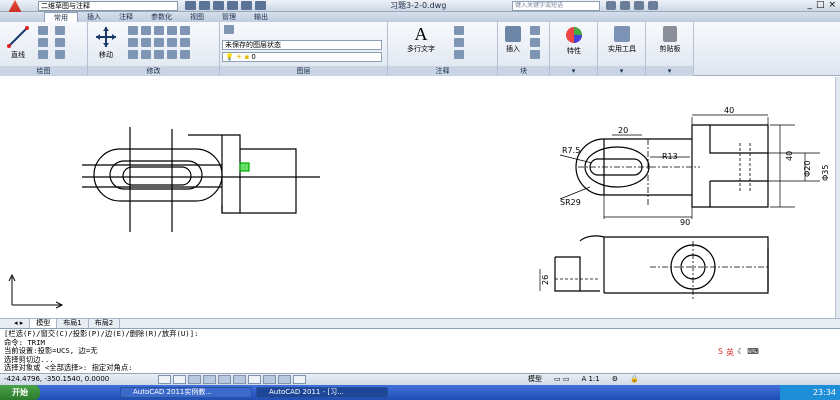  What do you see at coordinates (621, 71) in the screenshot?
I see `utilities-panel-title: ▾` at bounding box center [621, 71].